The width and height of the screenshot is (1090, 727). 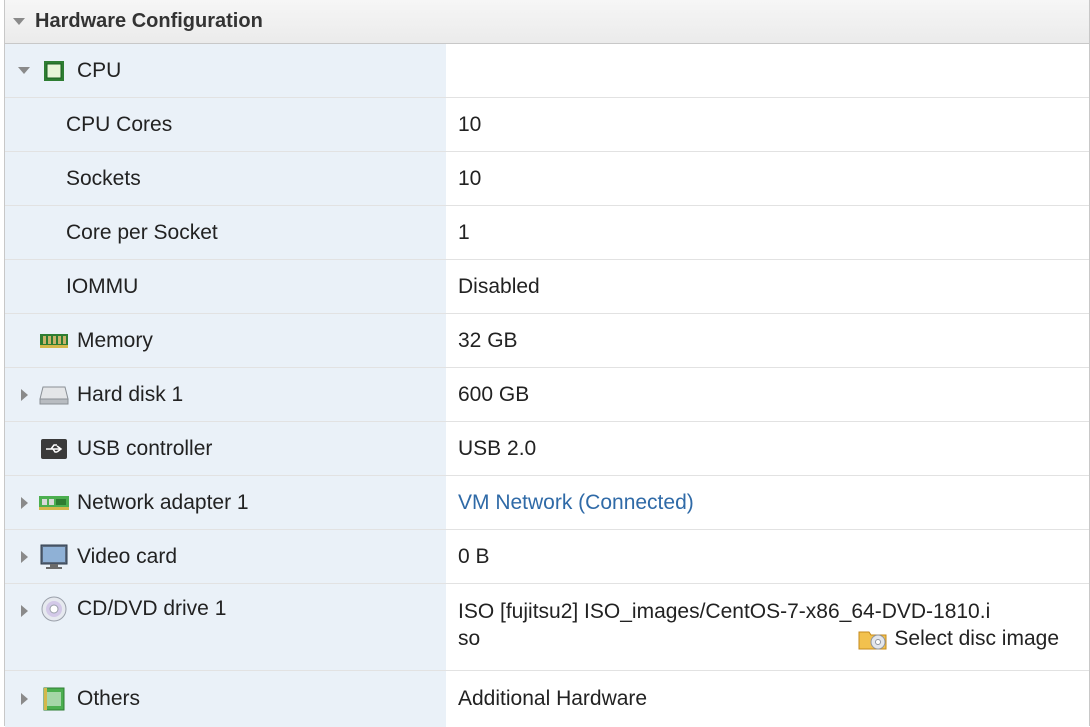 I want to click on row-cpu: CPU, so click(x=547, y=71).